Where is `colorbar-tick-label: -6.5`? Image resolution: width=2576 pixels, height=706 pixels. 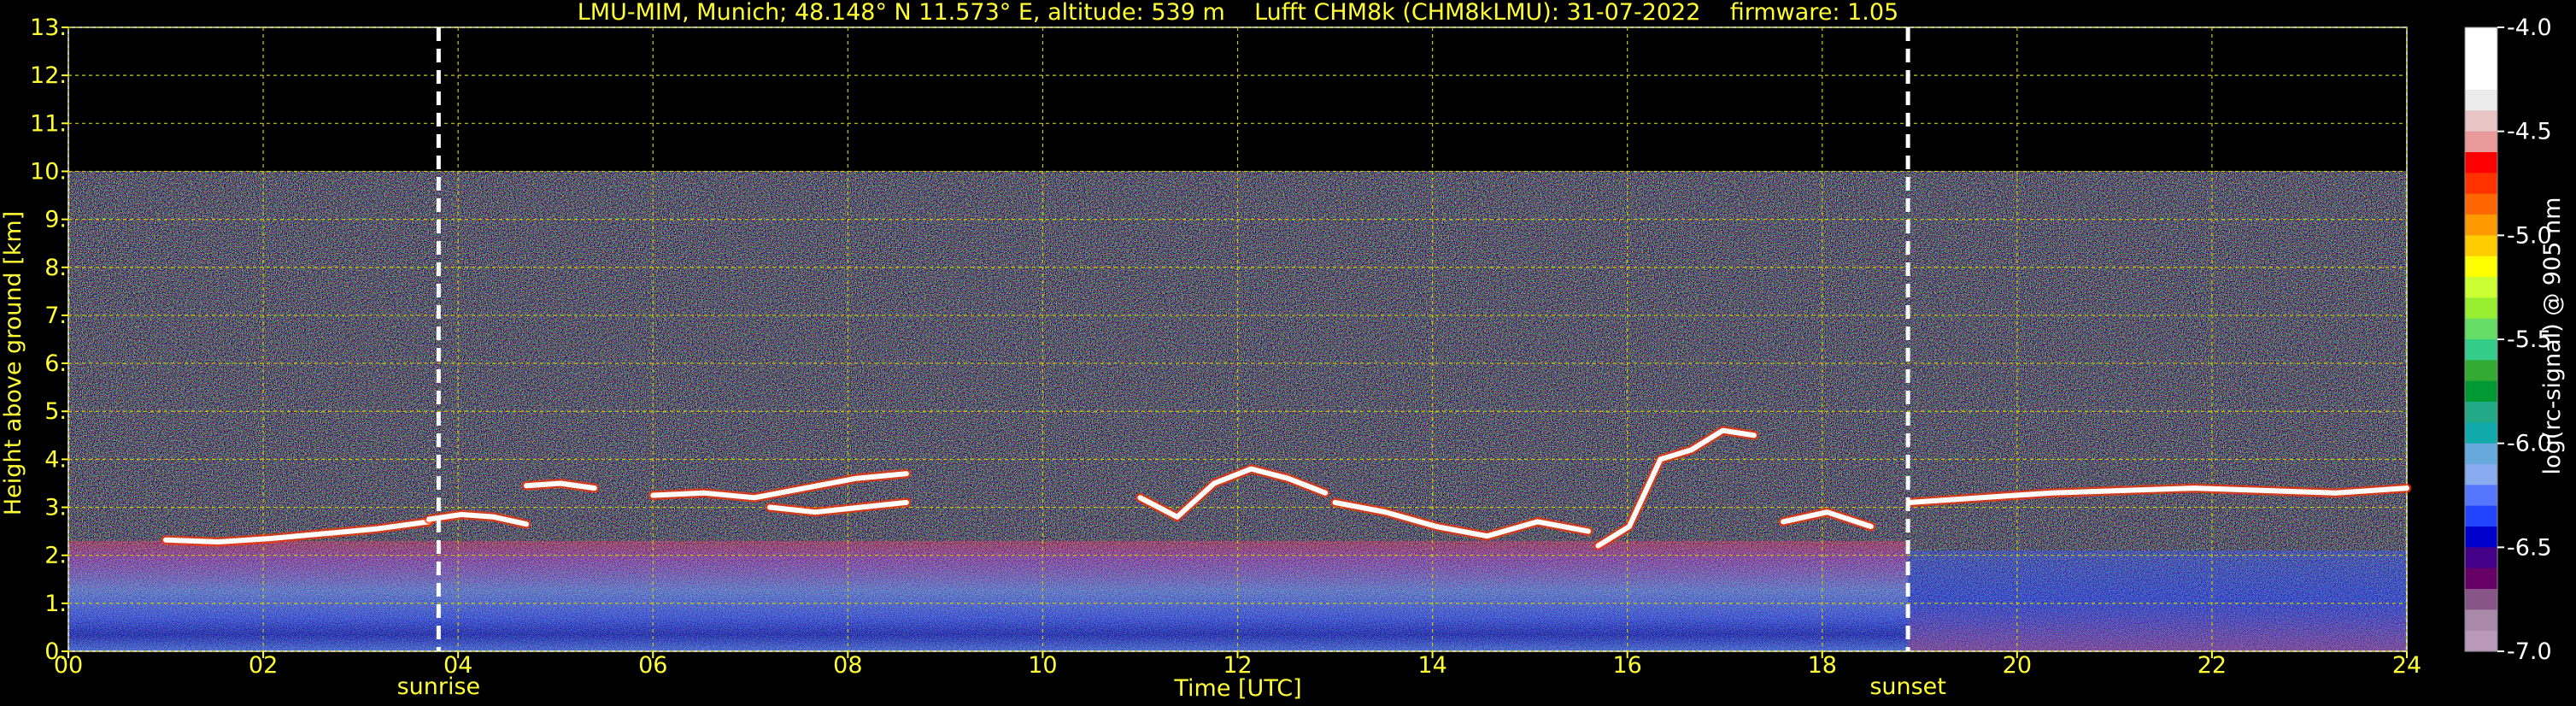 colorbar-tick-label: -6.5 is located at coordinates (2529, 547).